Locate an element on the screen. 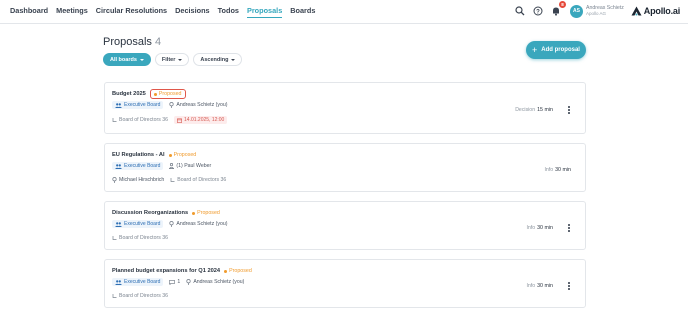 The image size is (688, 322). nav-todos: Todos is located at coordinates (228, 12).